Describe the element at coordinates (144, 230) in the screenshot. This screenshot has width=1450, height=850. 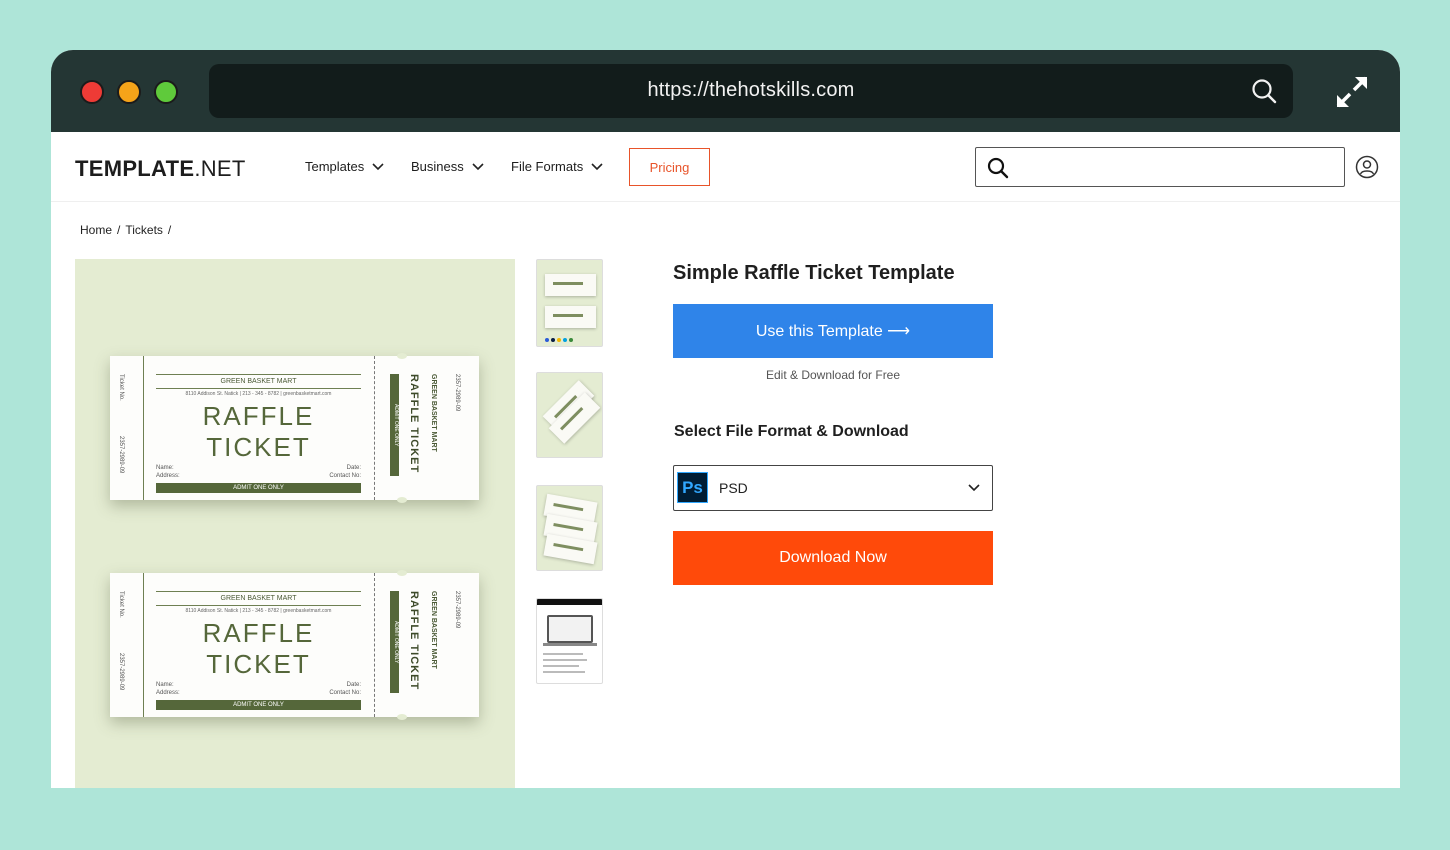
I see `breadcrumb-tickets: Tickets` at that location.